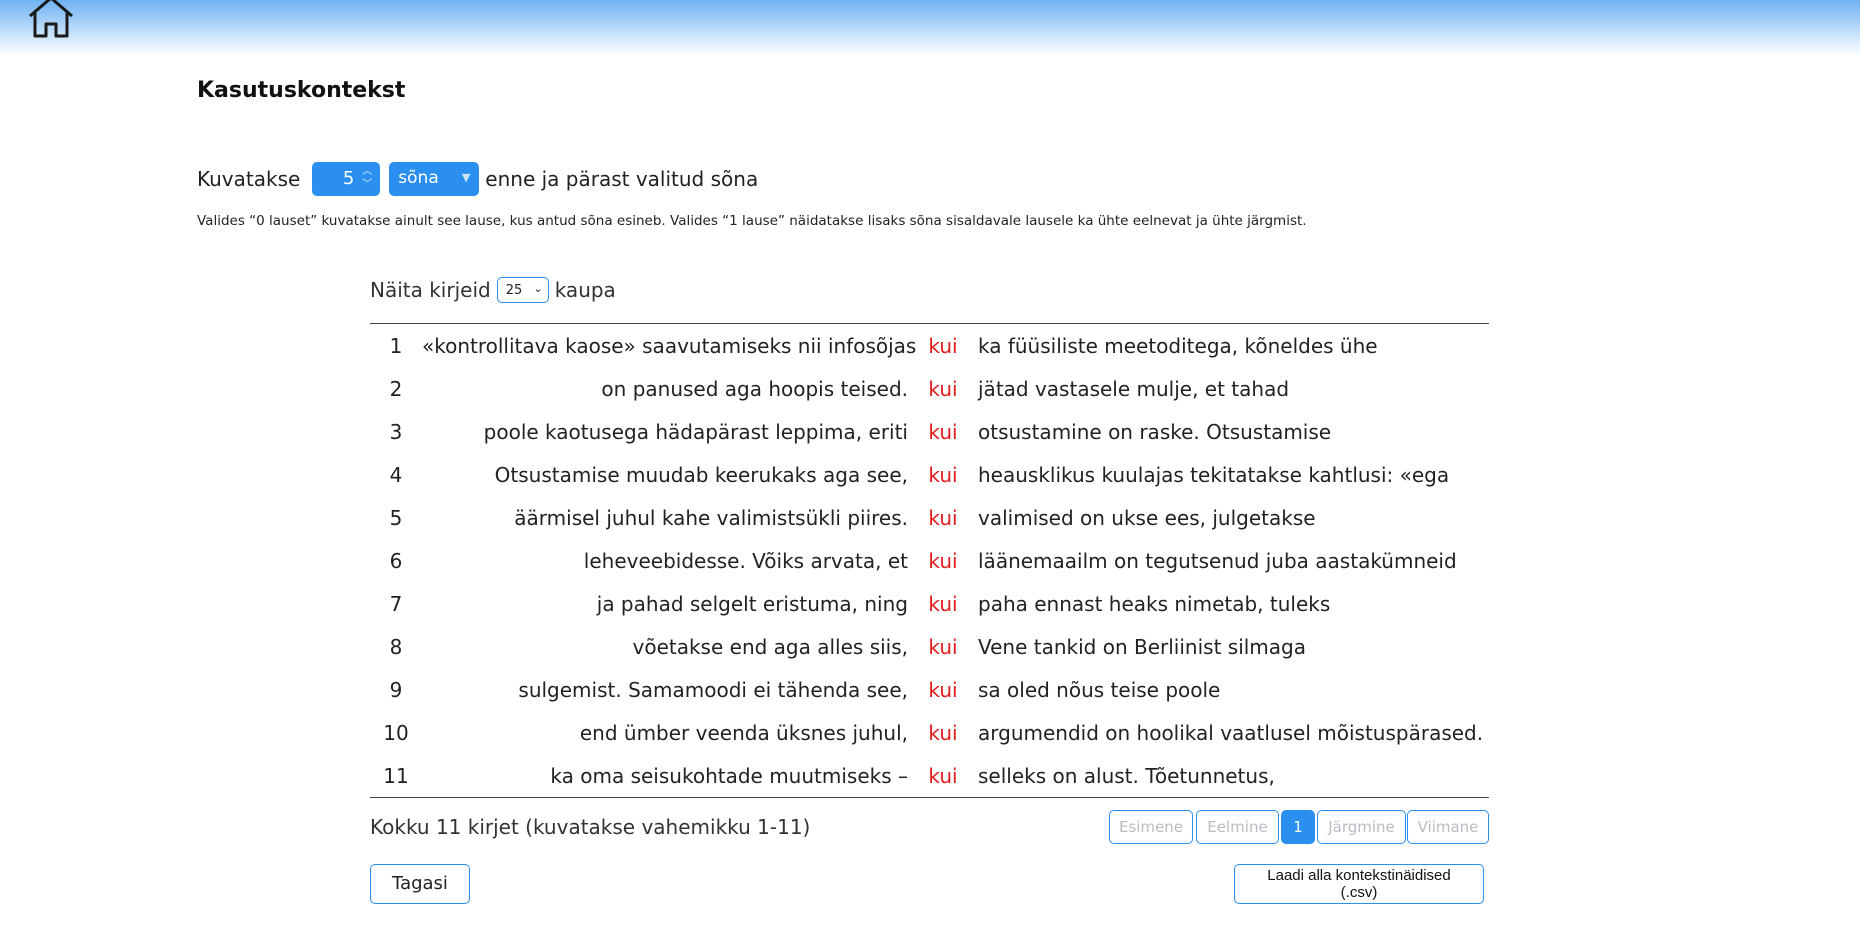 The image size is (1860, 936). Describe the element at coordinates (396, 474) in the screenshot. I see `row-number: 4` at that location.